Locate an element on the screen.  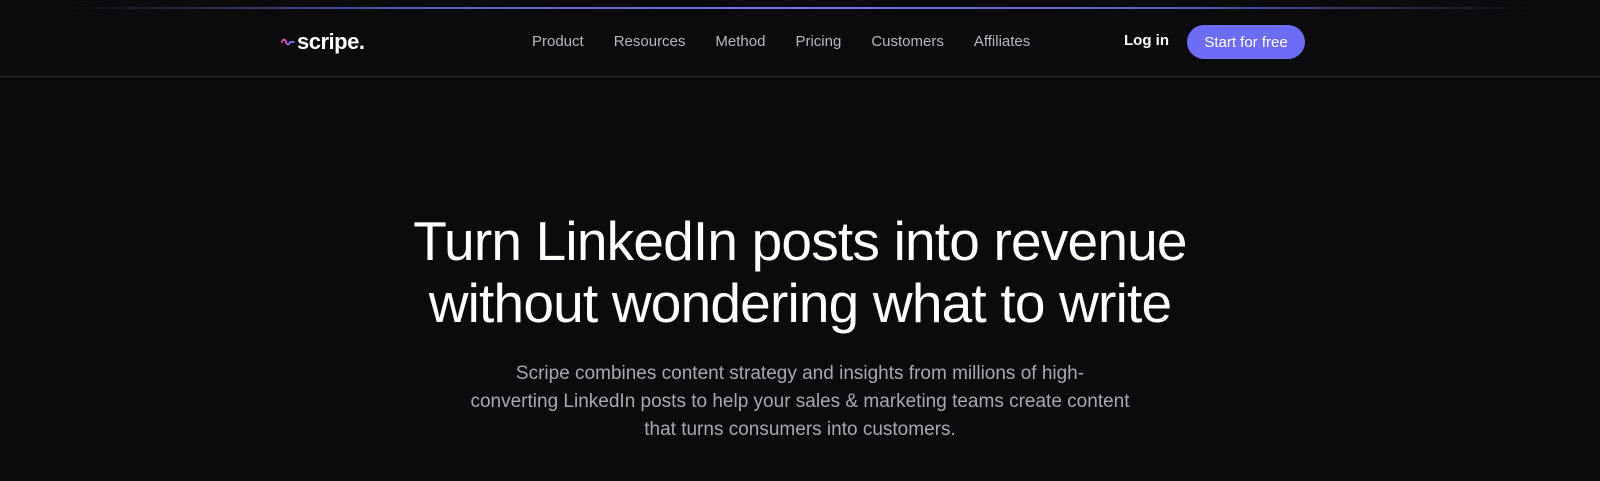
hero-title-line-1: Turn LinkedIn posts into revenue is located at coordinates (800, 241).